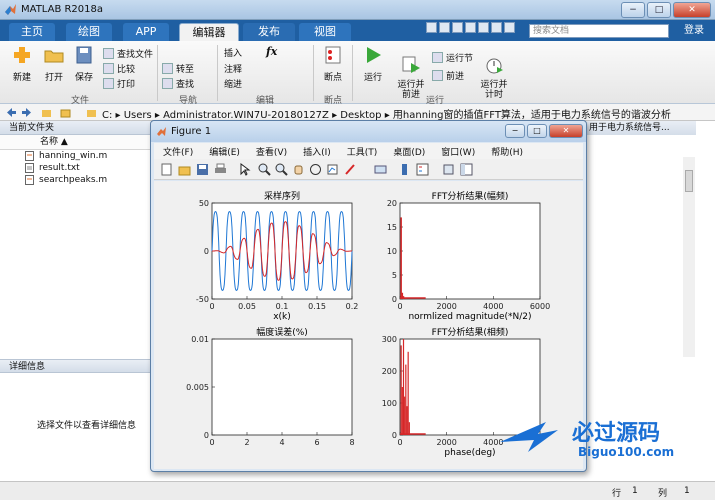 This screenshot has width=715, height=500. I want to click on quick-redo-icon, so click(496, 27).